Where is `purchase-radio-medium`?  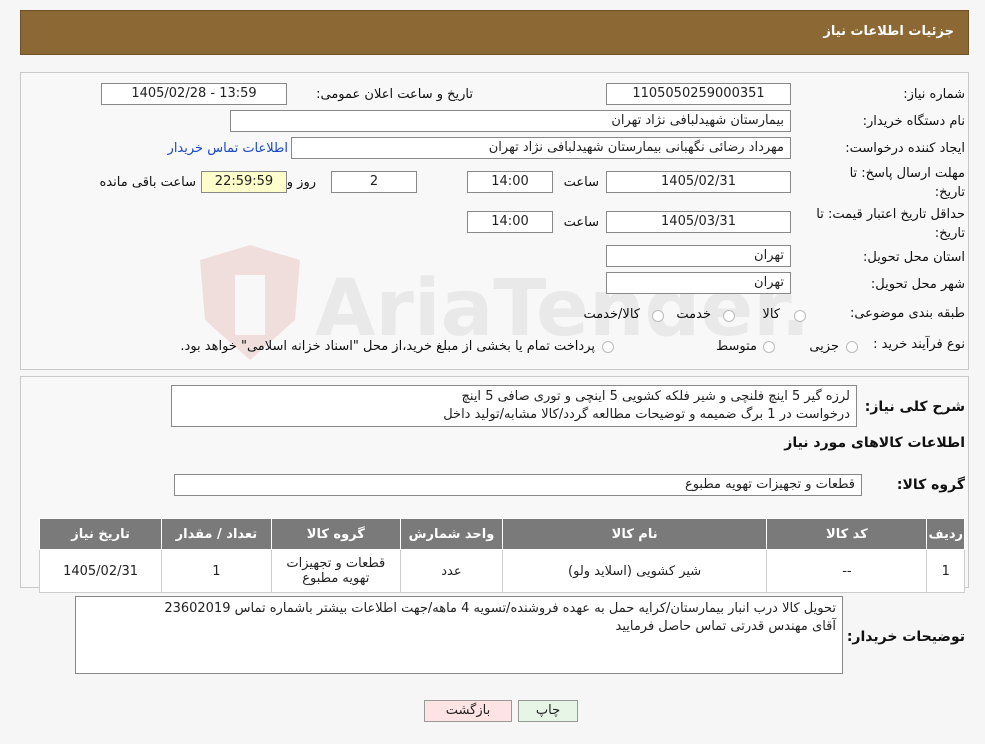 purchase-radio-medium is located at coordinates (769, 347).